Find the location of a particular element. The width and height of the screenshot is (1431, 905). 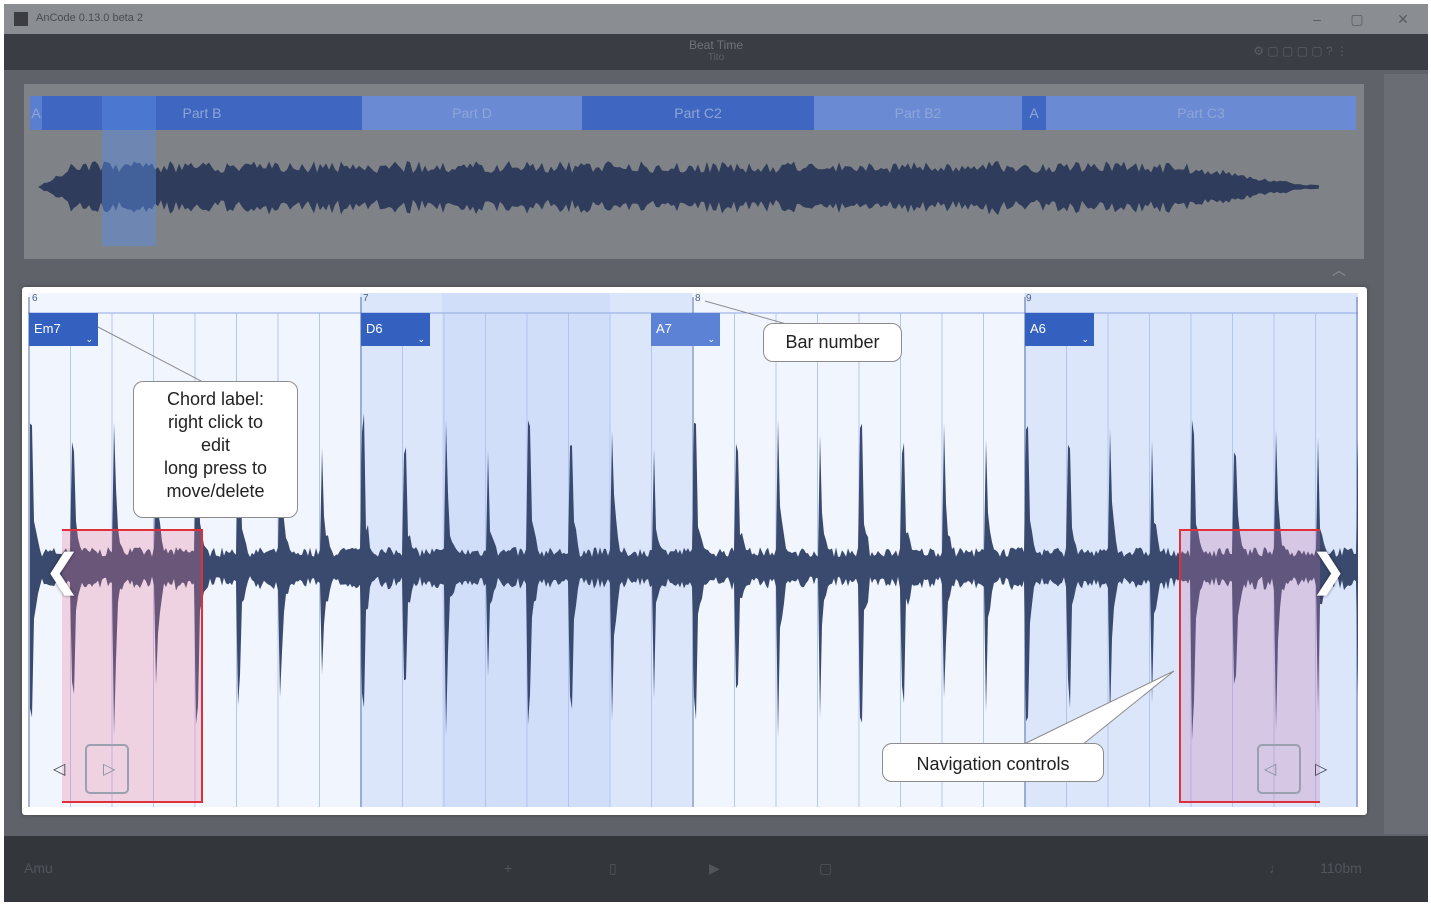

bar-number: 6 is located at coordinates (35, 298).